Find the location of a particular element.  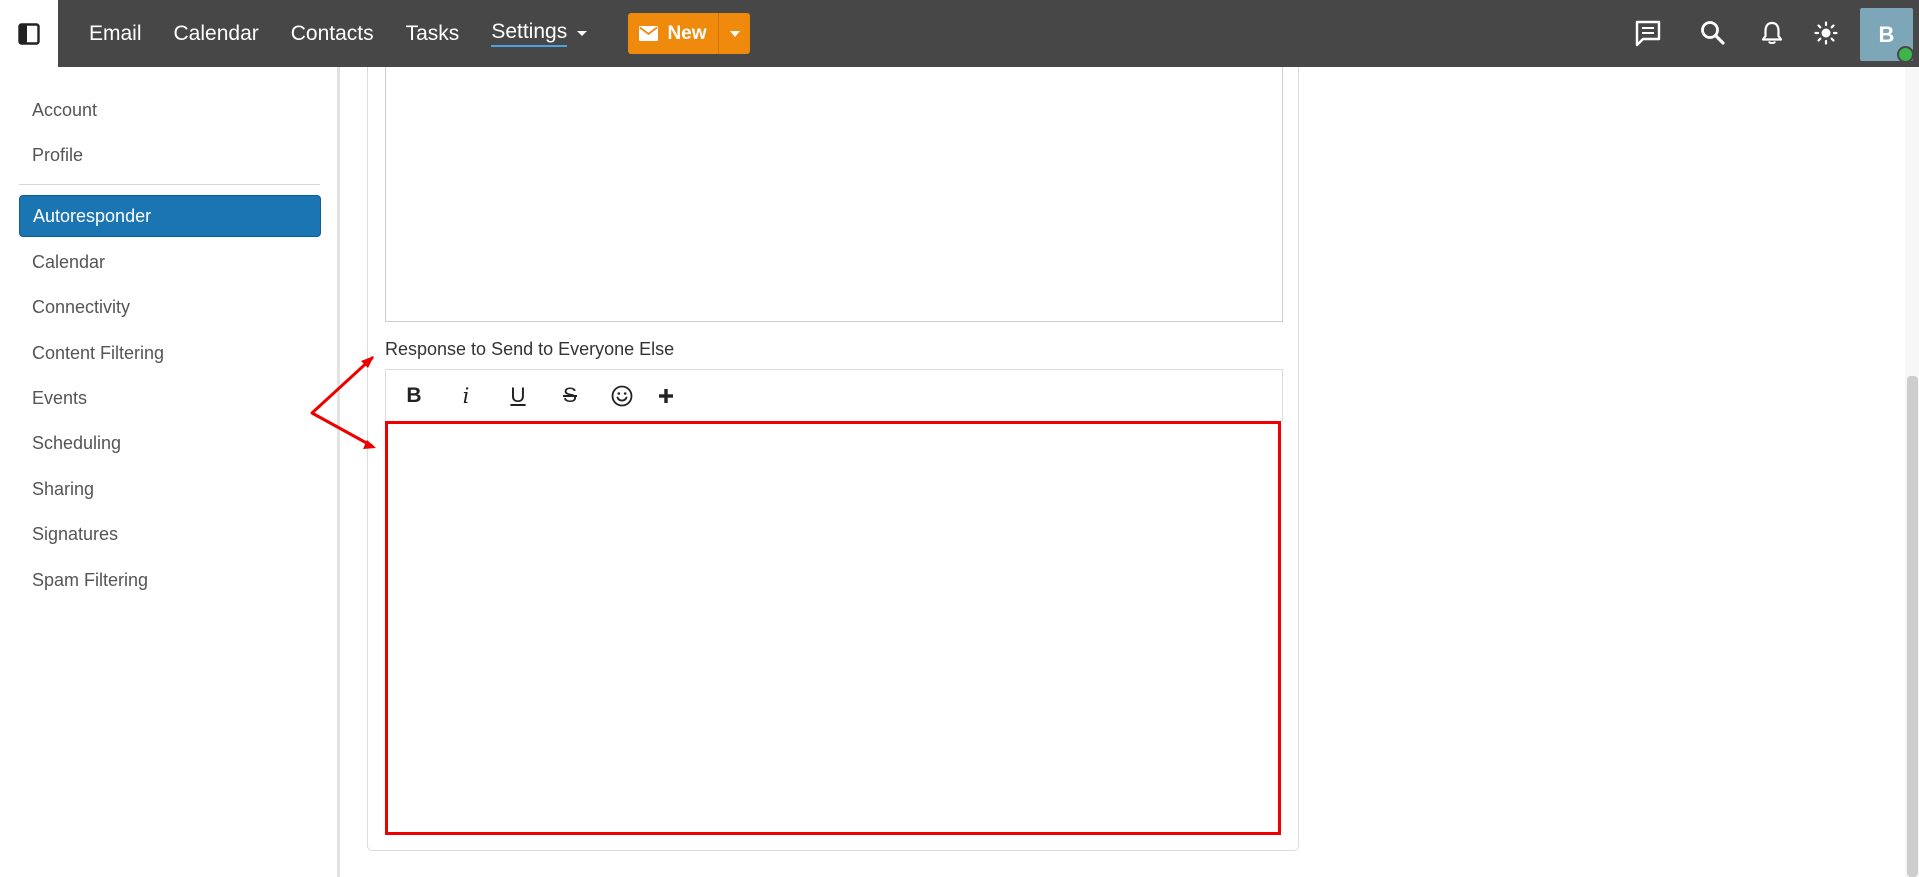

strikethrough-icon: S is located at coordinates (569, 395).